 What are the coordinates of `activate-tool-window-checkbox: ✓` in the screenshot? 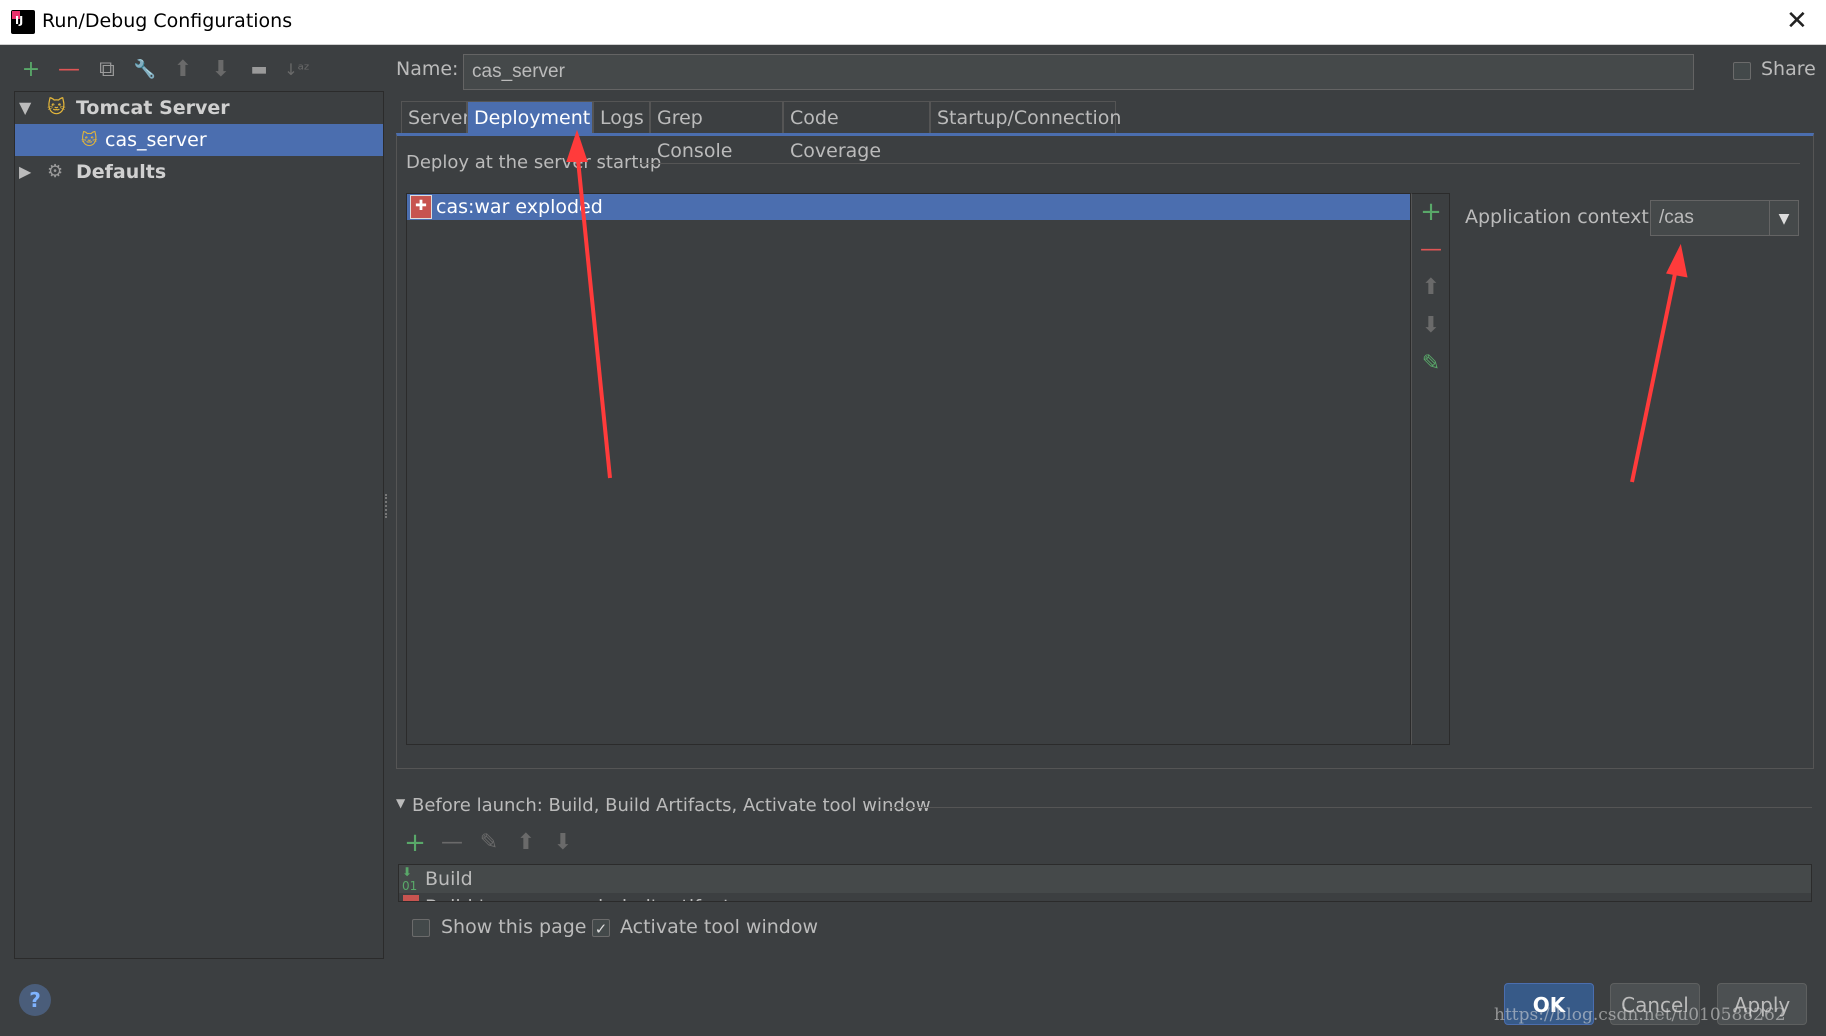 It's located at (601, 928).